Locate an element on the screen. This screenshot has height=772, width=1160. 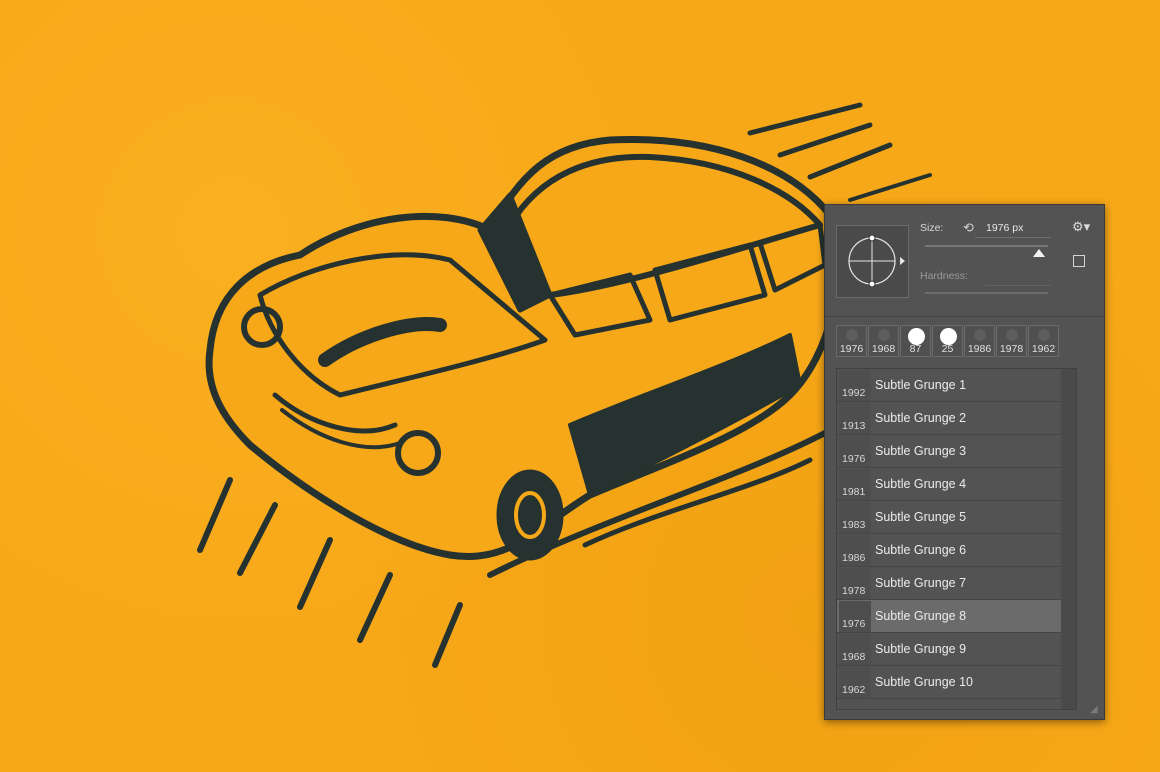
recent-brushes: 1976 1968 87 25 1986 1978 1962 is located at coordinates (948, 341).